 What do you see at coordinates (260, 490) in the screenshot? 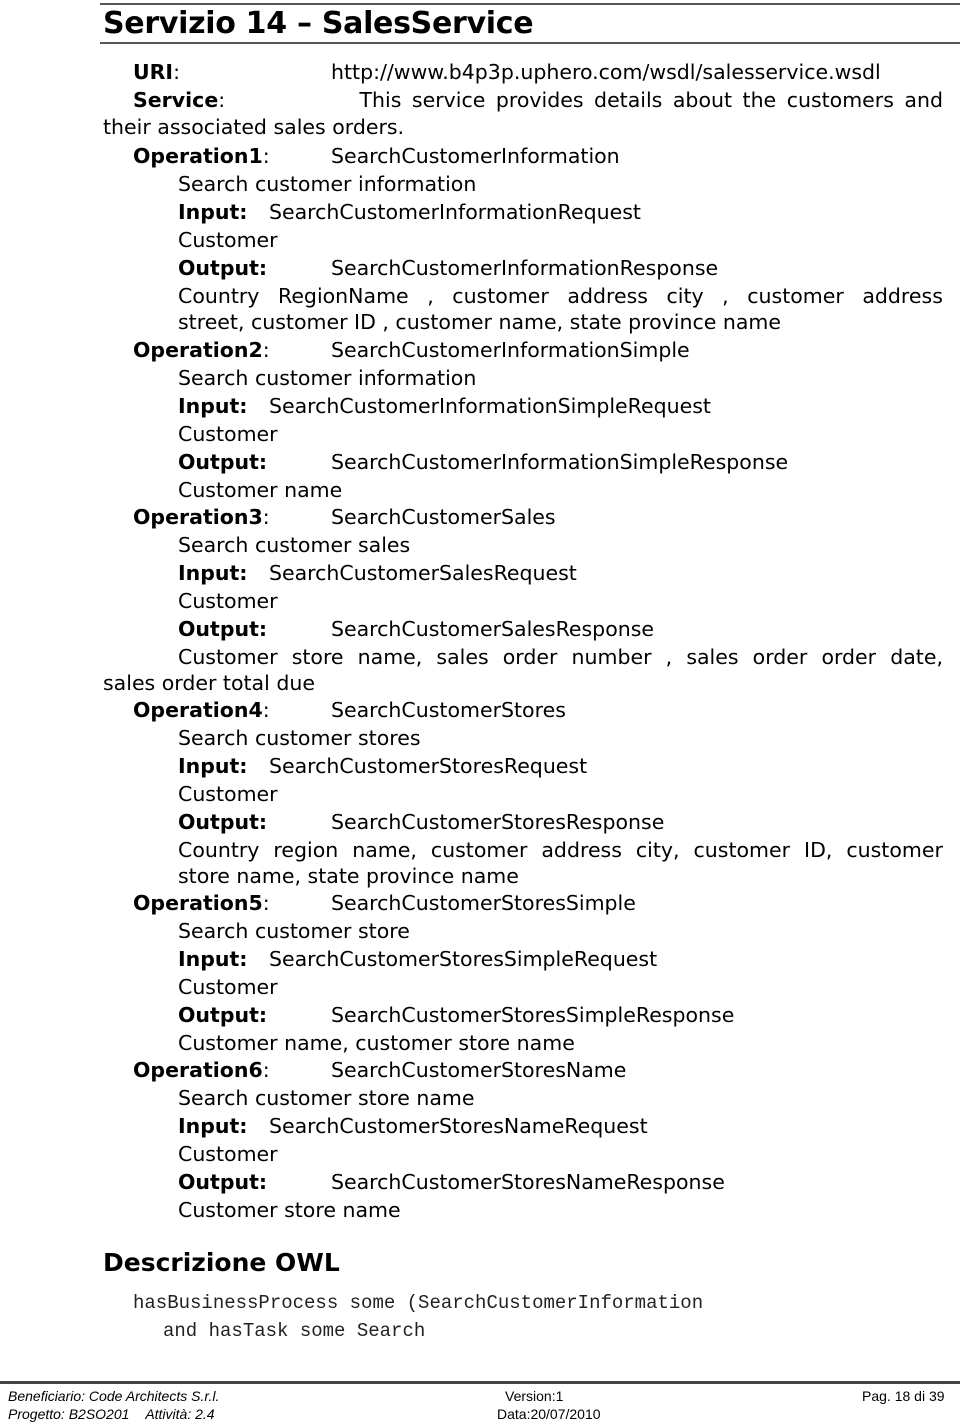
I see `output-fields-line-1: Customer name` at bounding box center [260, 490].